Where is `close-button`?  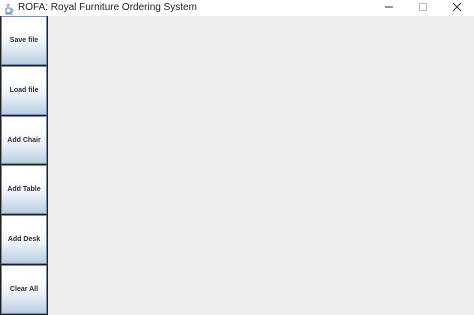
close-button is located at coordinates (457, 8).